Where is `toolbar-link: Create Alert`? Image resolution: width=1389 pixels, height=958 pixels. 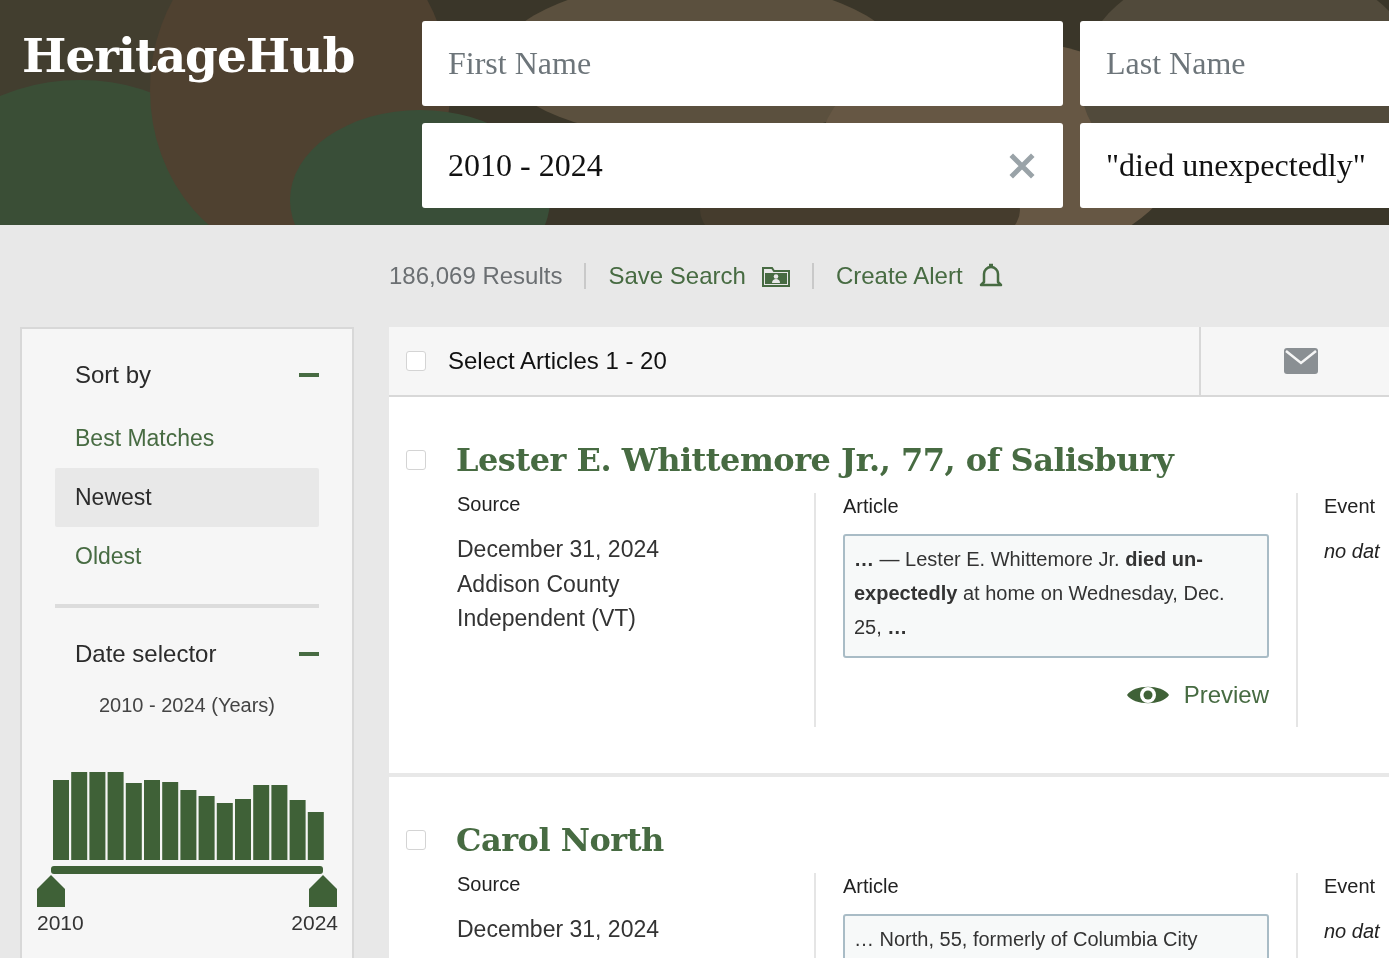
toolbar-link: Create Alert is located at coordinates (899, 276).